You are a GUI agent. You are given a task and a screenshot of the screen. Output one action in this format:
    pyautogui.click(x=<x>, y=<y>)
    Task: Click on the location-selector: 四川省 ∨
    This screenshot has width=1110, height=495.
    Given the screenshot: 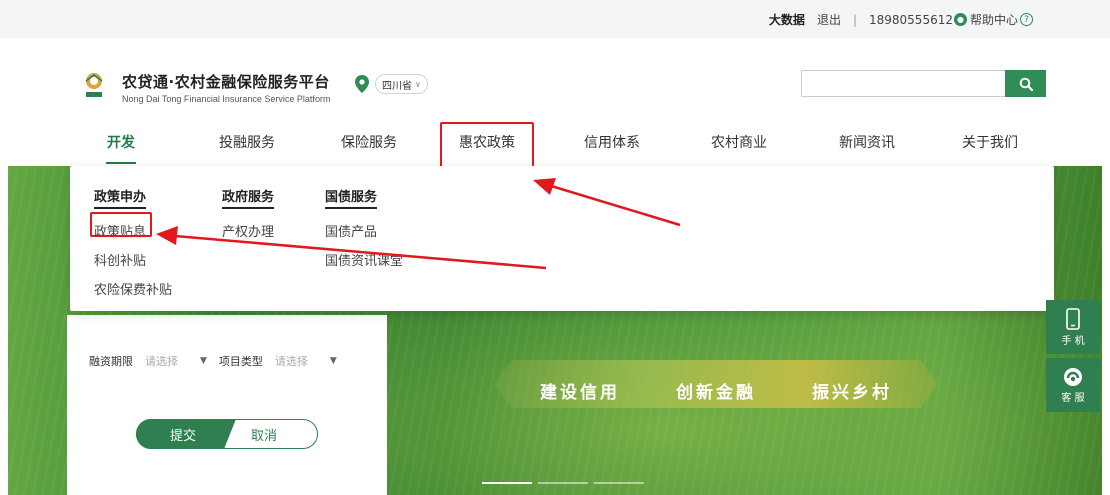 What is the action you would take?
    pyautogui.click(x=391, y=84)
    